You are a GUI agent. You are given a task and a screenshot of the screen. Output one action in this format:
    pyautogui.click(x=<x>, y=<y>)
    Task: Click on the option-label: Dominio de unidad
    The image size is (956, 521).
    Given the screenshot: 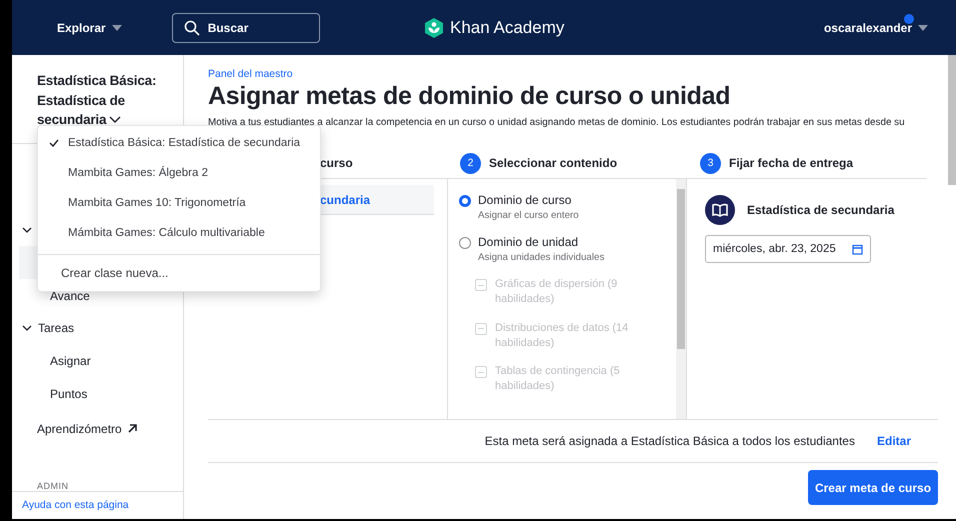 What is the action you would take?
    pyautogui.click(x=541, y=242)
    